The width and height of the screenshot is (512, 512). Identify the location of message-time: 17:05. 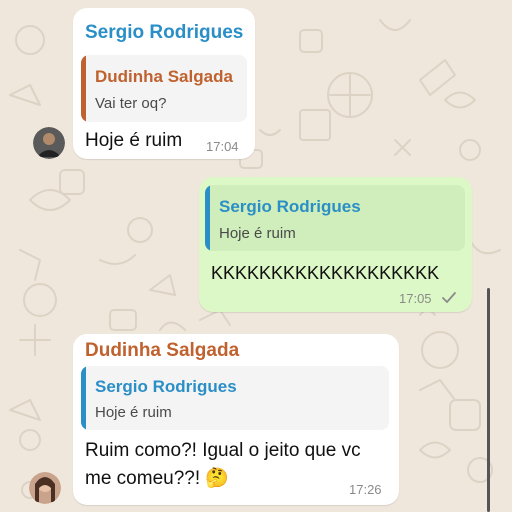
(415, 298).